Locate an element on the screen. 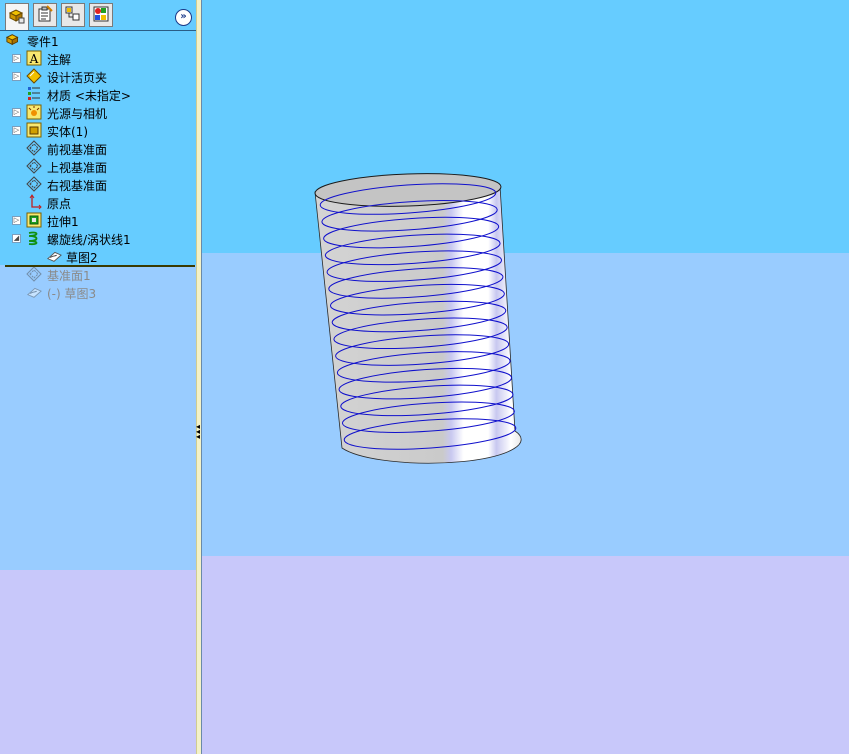 The image size is (849, 754). feature-manager-icon is located at coordinates (17, 17).